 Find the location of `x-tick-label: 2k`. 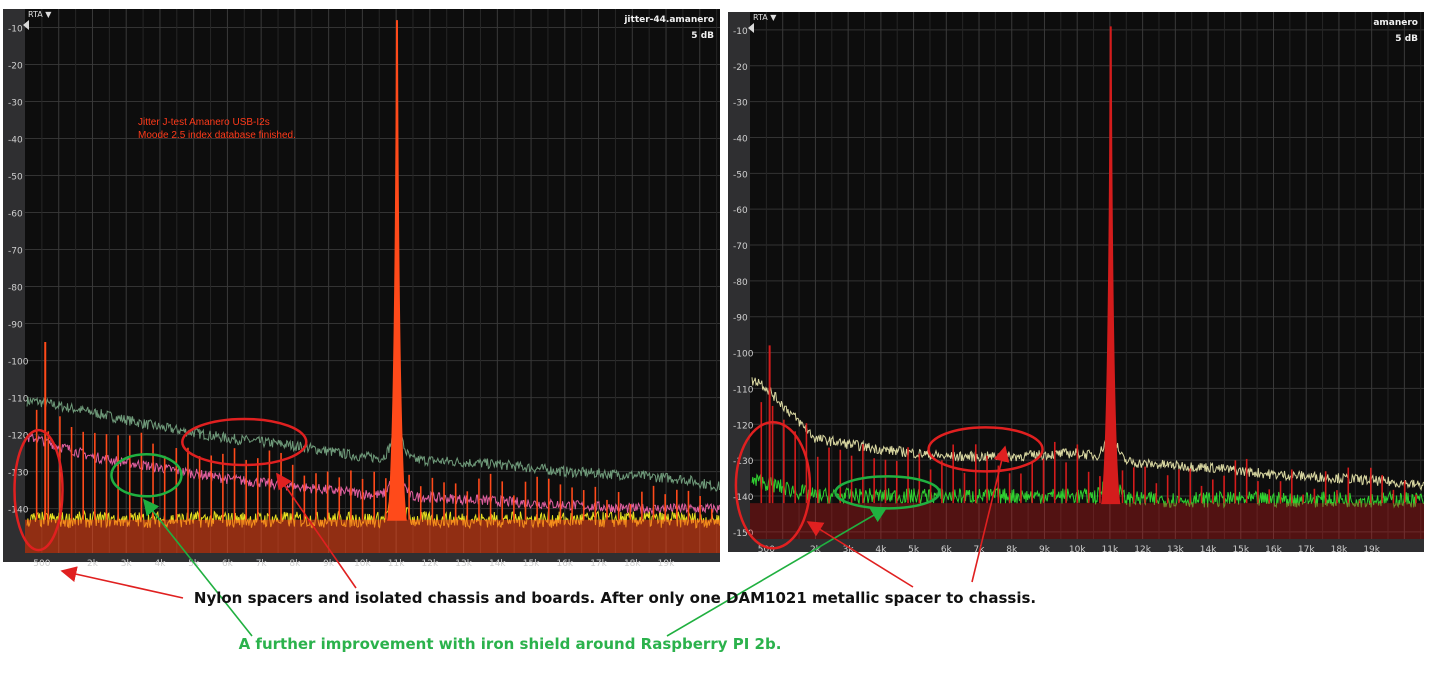

x-tick-label: 2k is located at coordinates (93, 564).